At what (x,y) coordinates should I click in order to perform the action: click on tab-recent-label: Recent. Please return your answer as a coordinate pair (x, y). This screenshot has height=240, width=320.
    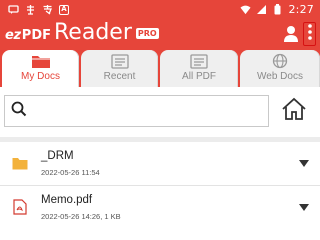
    Looking at the image, I should click on (119, 76).